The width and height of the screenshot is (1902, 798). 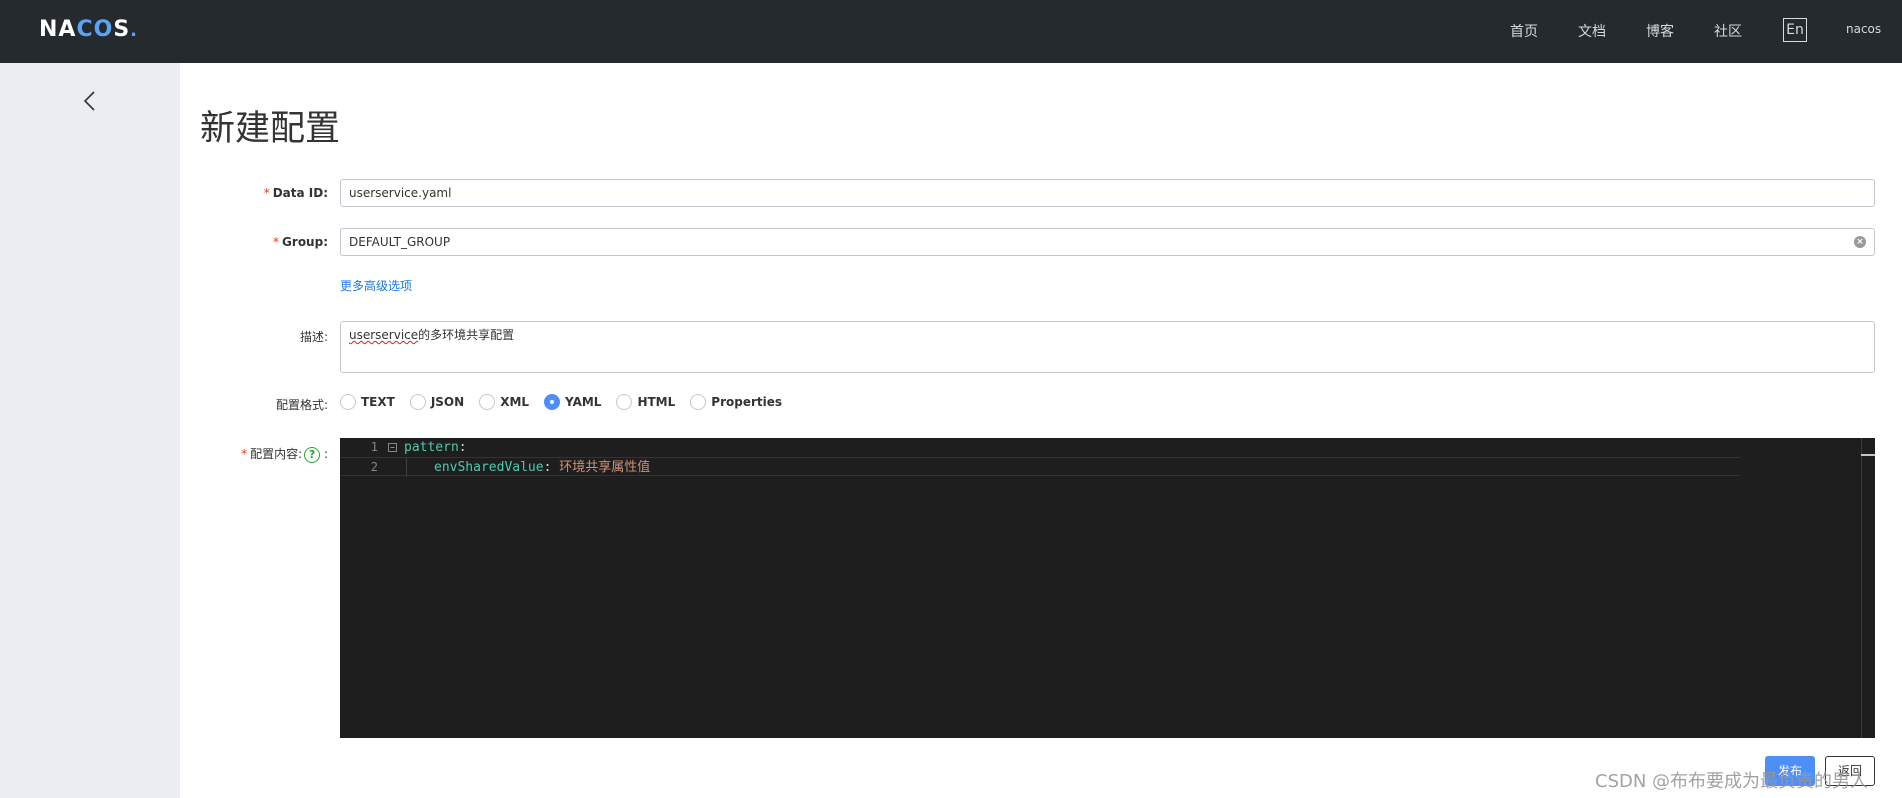 What do you see at coordinates (552, 402) in the screenshot?
I see `radio-circle-selected` at bounding box center [552, 402].